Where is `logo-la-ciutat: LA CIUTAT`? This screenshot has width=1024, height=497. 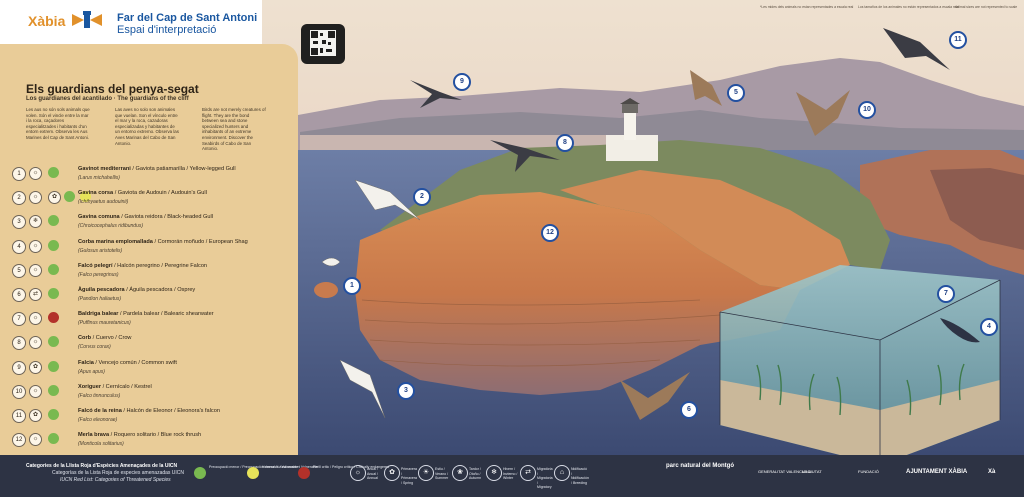 logo-la-ciutat: LA CIUTAT is located at coordinates (812, 471).